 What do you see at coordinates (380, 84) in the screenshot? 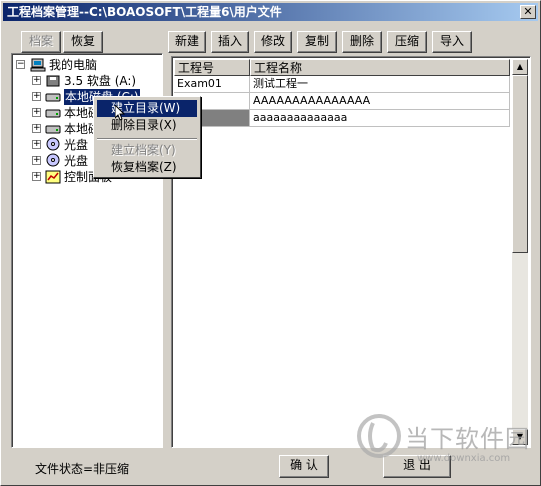
I see `table-cell: 测试工程一` at bounding box center [380, 84].